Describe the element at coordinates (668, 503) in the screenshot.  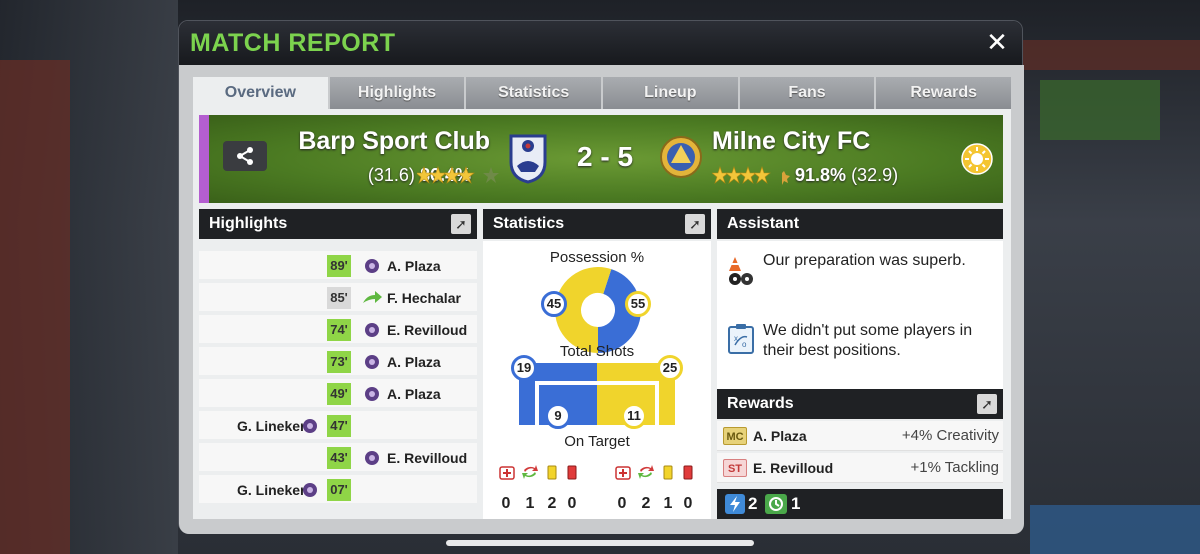
I see `away-yellow: 1` at that location.